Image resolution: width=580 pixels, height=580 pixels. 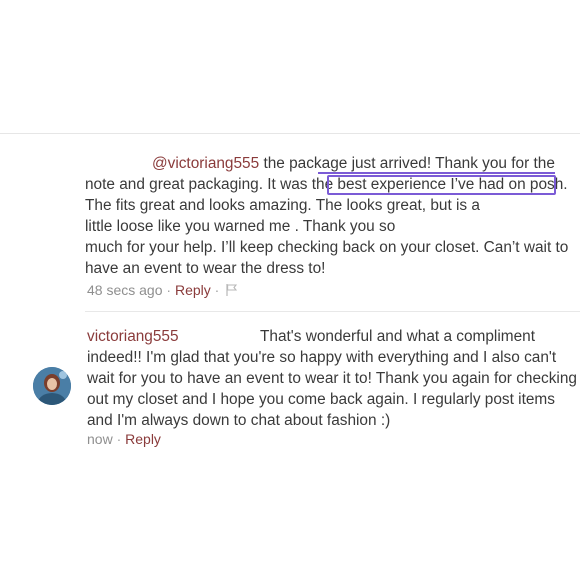 I want to click on avatar, so click(x=52, y=386).